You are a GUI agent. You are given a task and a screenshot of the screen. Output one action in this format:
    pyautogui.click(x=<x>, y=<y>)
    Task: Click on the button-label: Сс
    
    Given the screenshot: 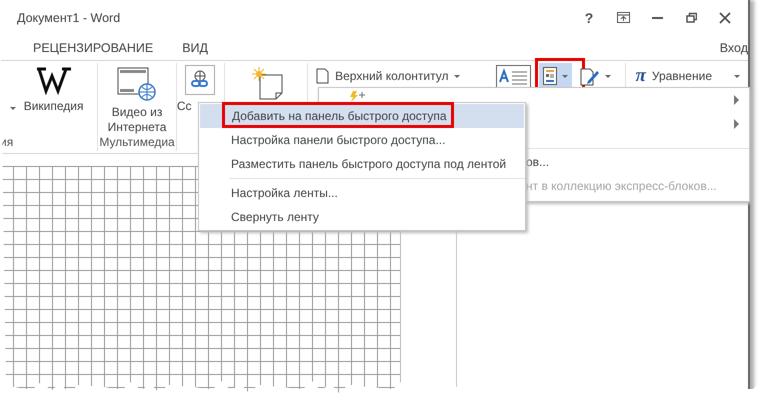 What is the action you would take?
    pyautogui.click(x=184, y=106)
    